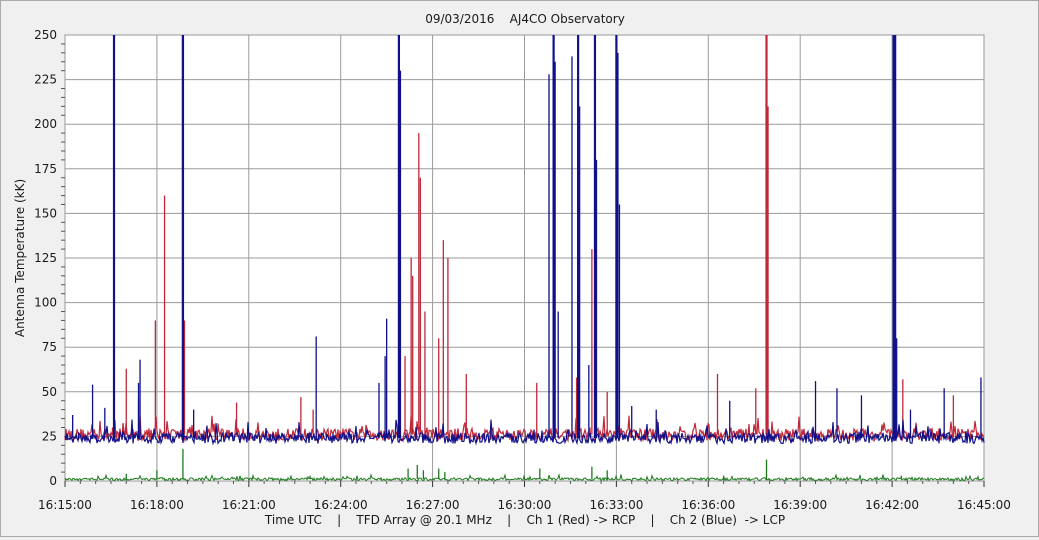 Image resolution: width=1039 pixels, height=540 pixels. I want to click on x-tick-label: 16:27:00, so click(433, 505).